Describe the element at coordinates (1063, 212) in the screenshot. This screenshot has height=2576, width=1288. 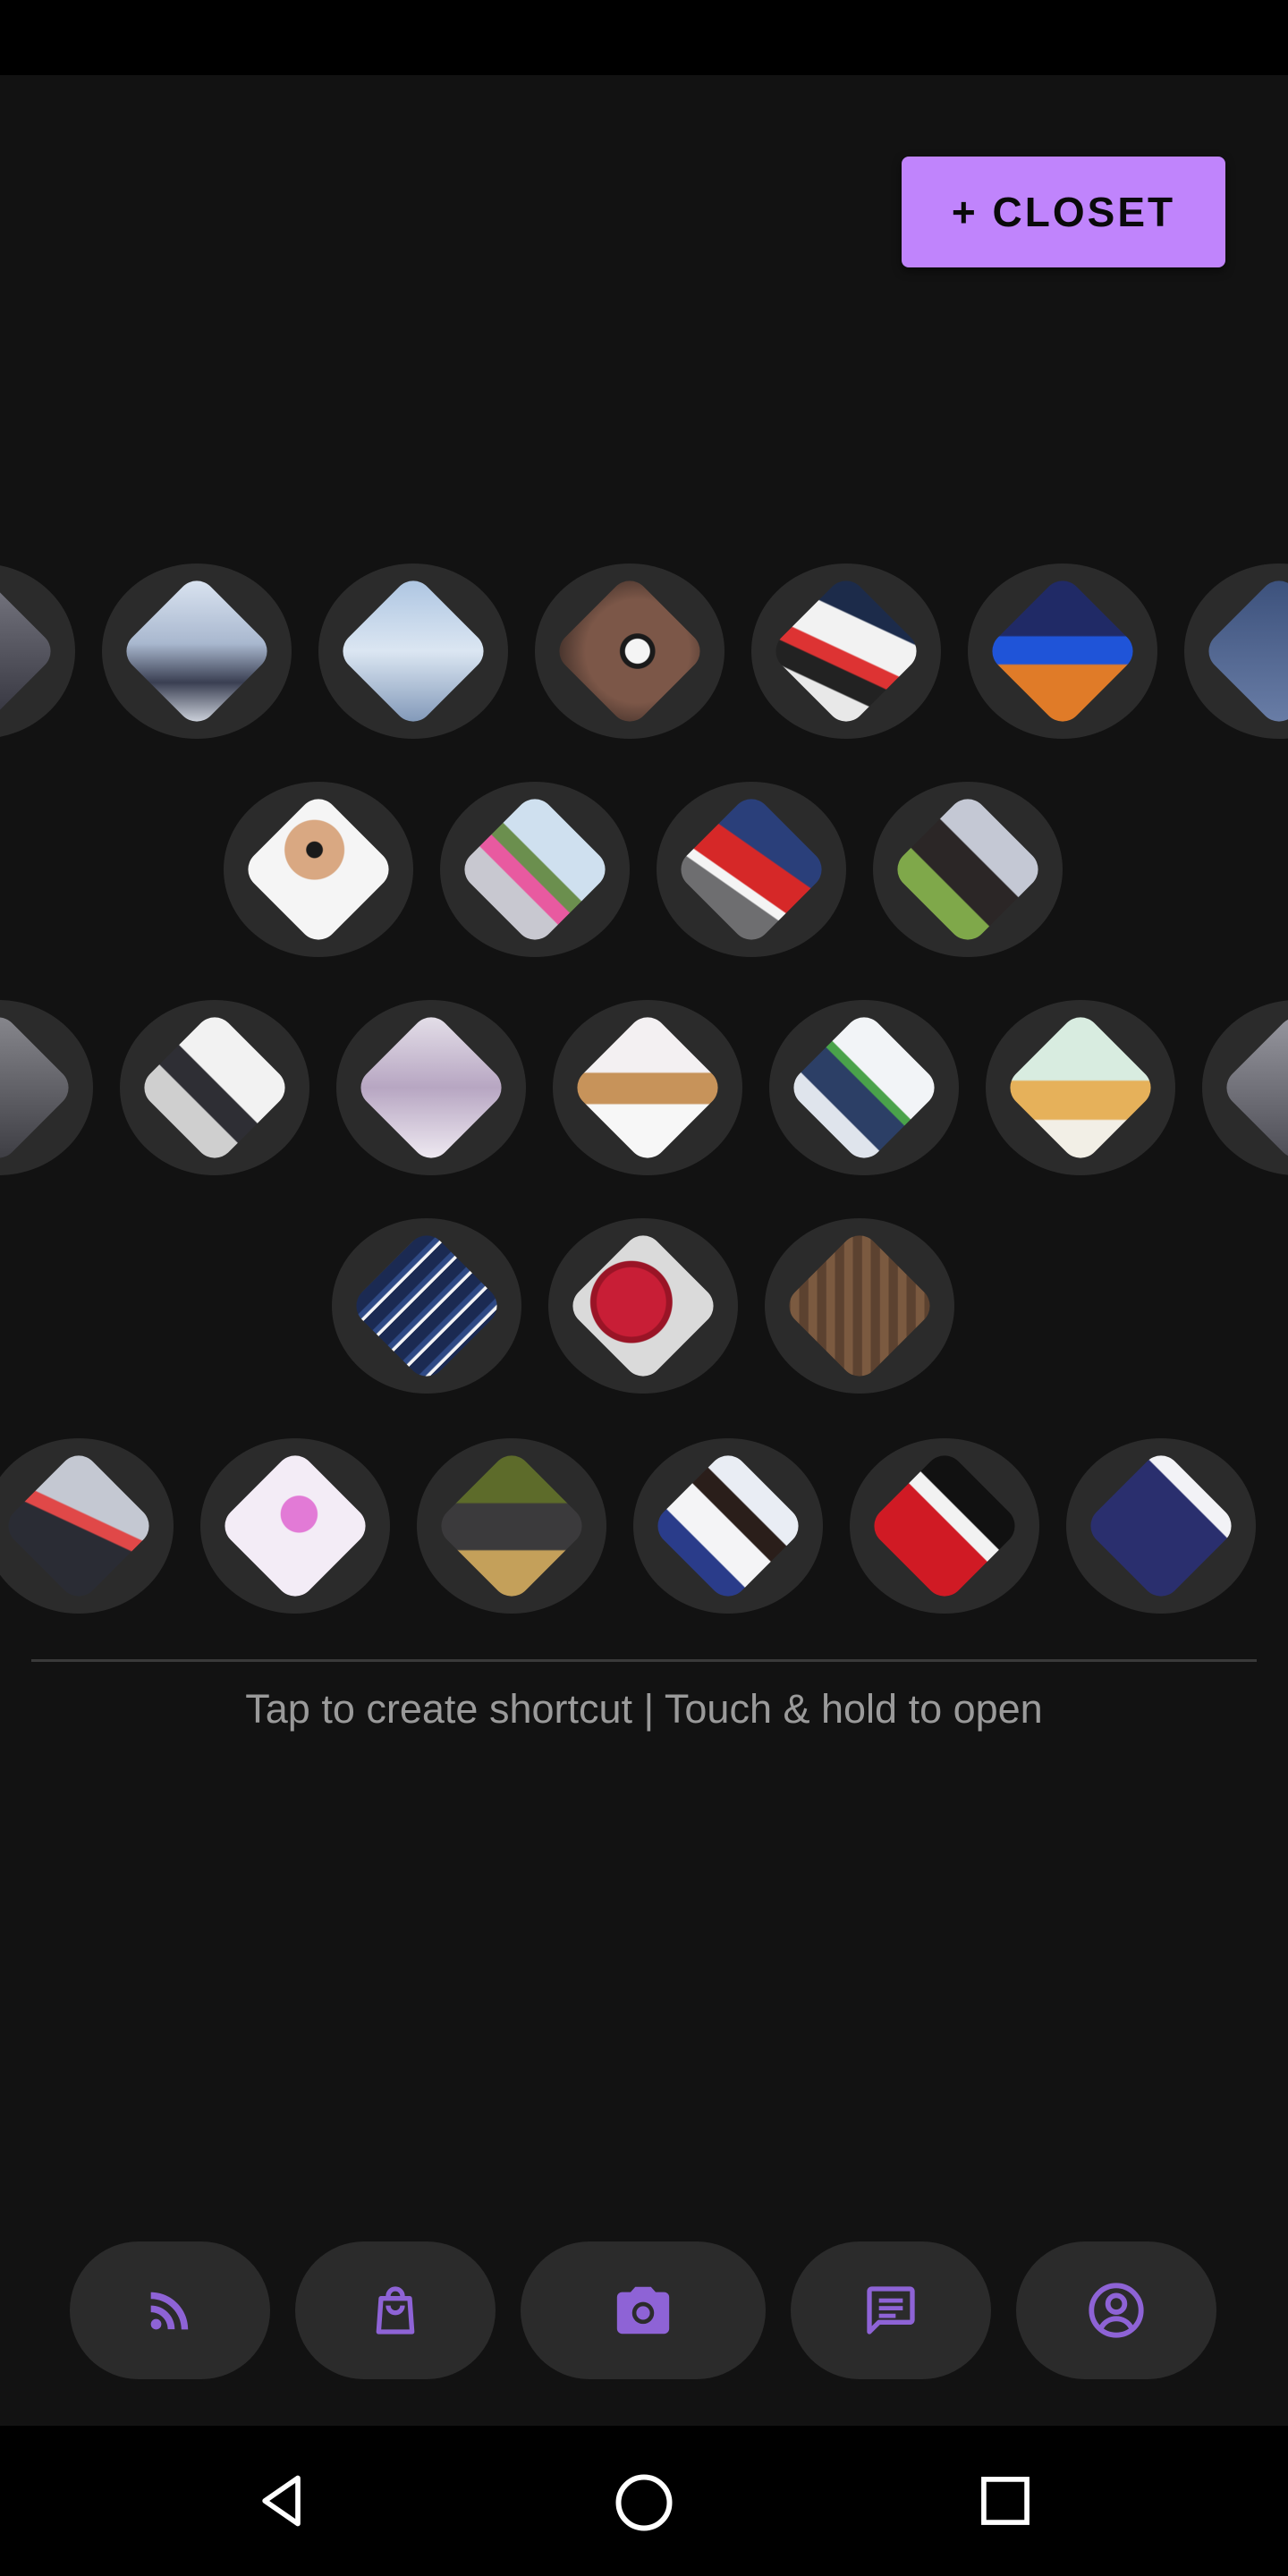
I see `add-closet-button: + CLOSET` at that location.